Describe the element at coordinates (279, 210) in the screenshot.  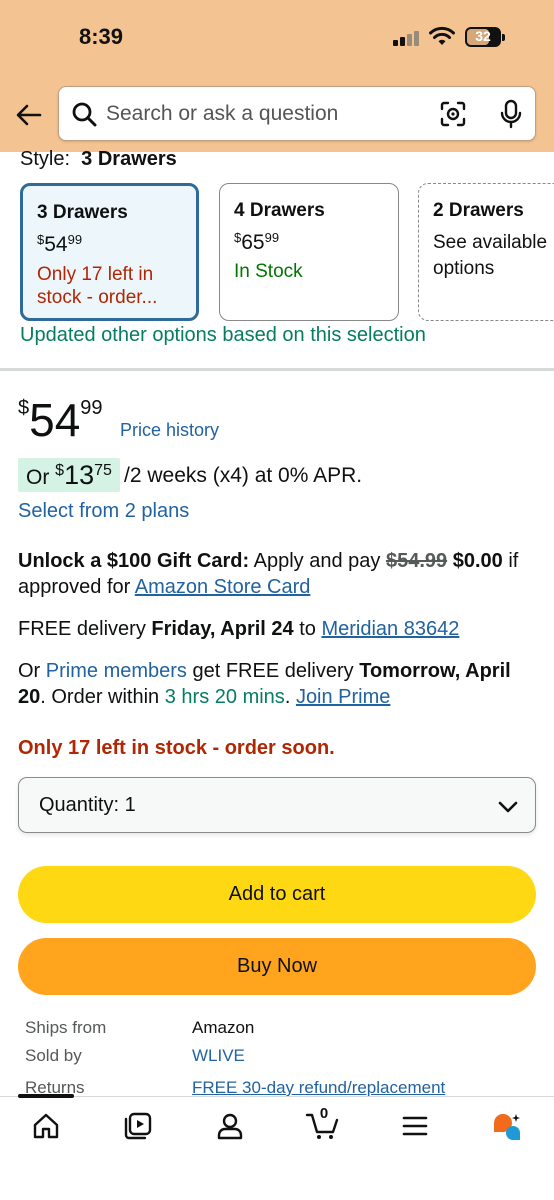
I see `option-name: 4 Drawers` at that location.